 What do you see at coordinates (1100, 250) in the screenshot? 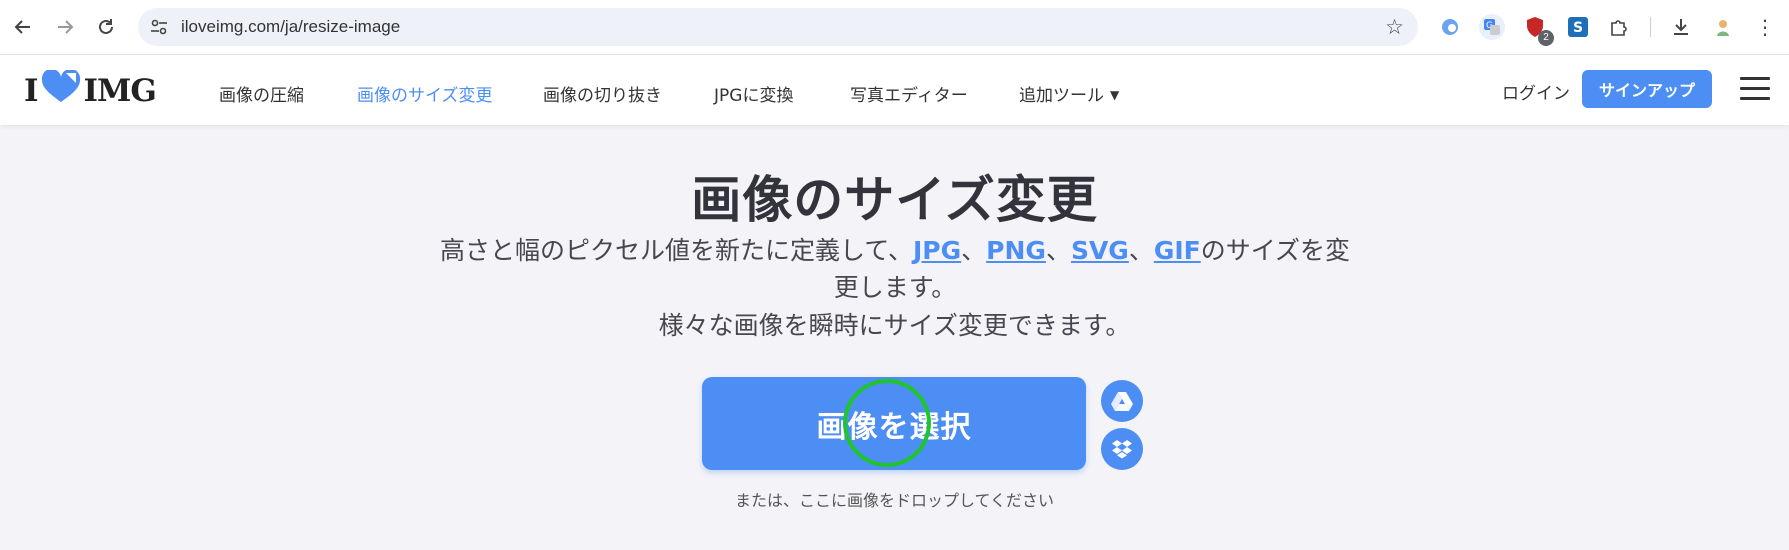
I see `link-svg: SVG` at bounding box center [1100, 250].